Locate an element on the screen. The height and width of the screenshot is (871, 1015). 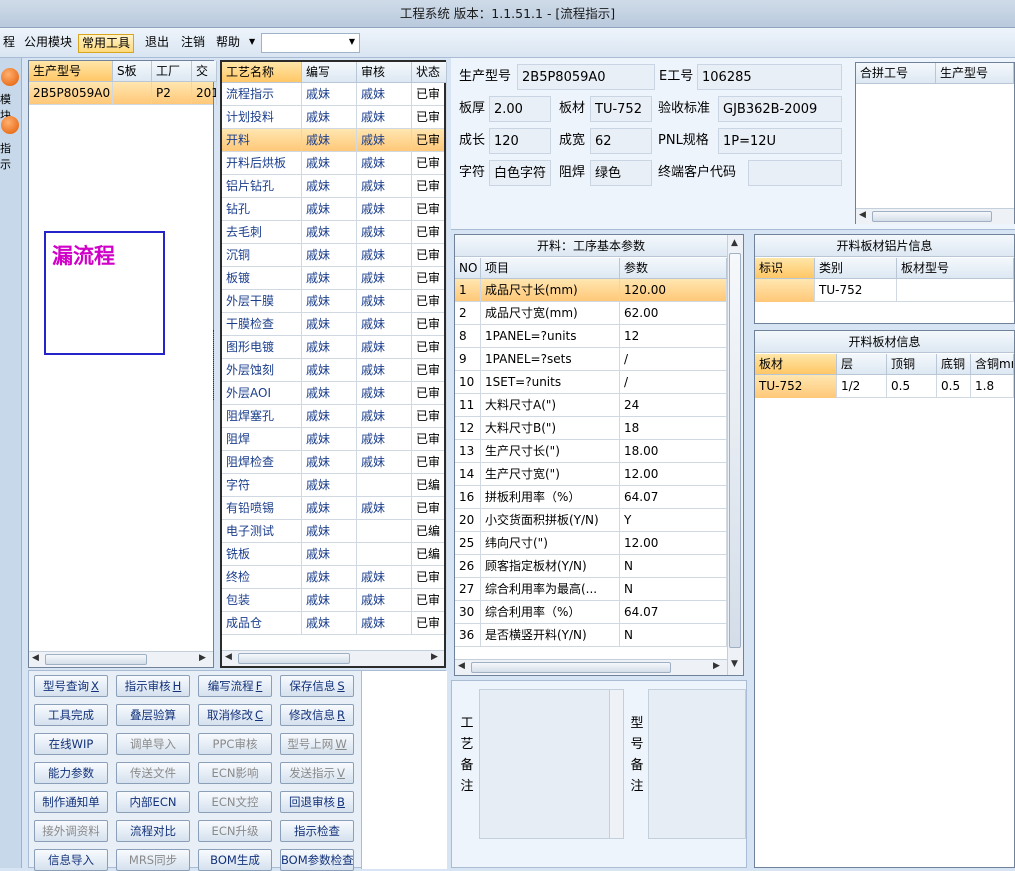
module-orb-icon is located at coordinates (10, 77).